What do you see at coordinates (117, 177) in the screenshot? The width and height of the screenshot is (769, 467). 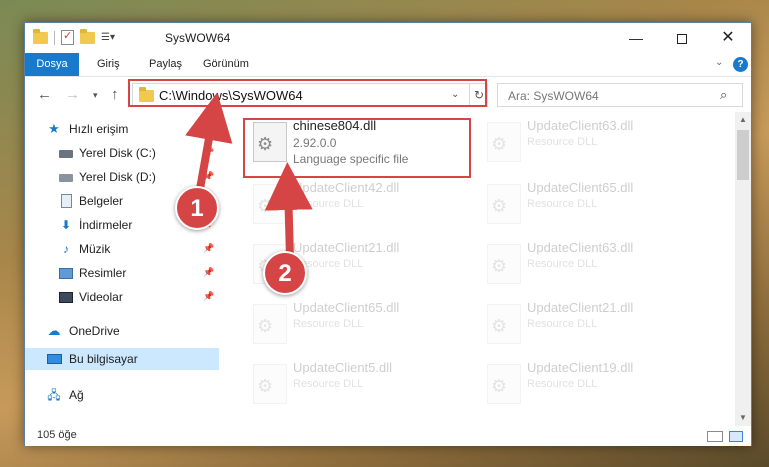 I see `sidebar-item-label: Yerel Disk (D:)` at bounding box center [117, 177].